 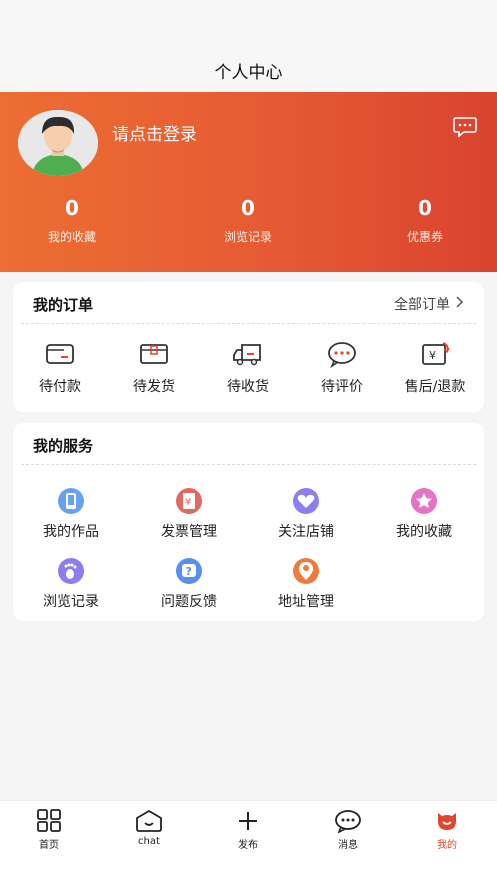 I want to click on stat-favorites: 0 我的收藏, so click(x=72, y=220).